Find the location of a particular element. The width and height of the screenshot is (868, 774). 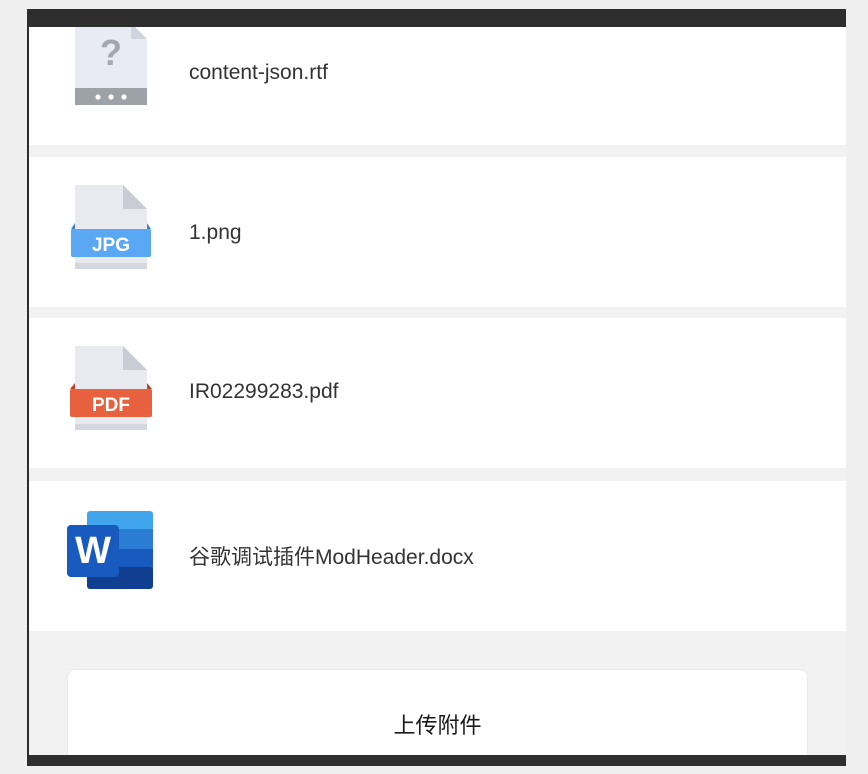

jpg-file-icon: JPG is located at coordinates (110, 230).